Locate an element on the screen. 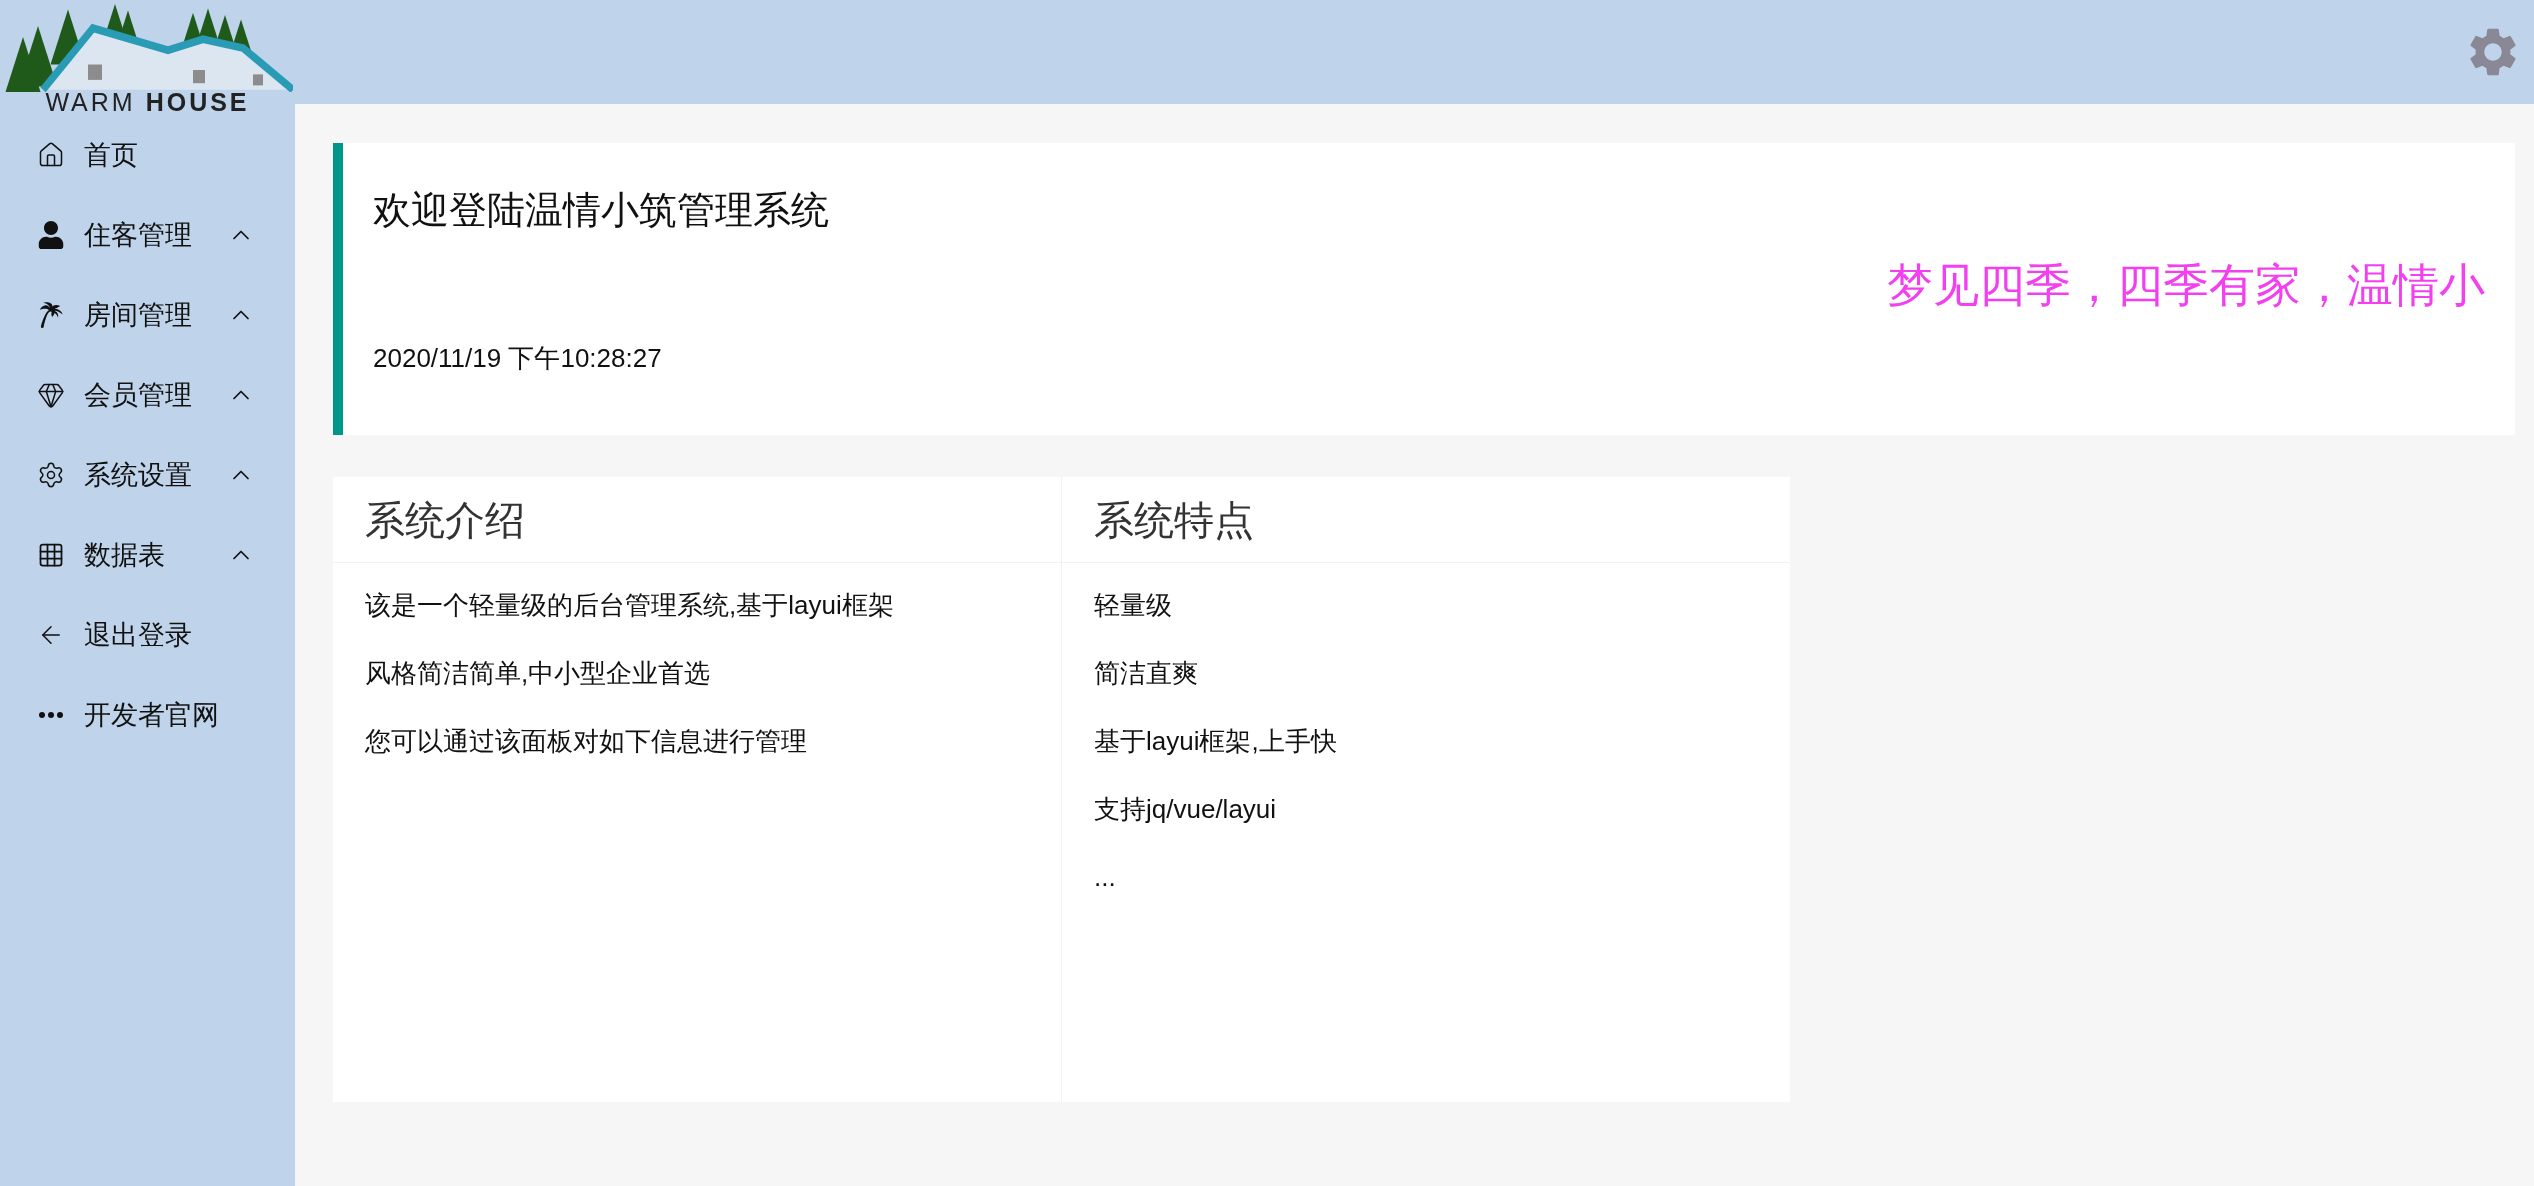 This screenshot has width=2534, height=1186. sidebar-item: 房间管理 is located at coordinates (147, 315).